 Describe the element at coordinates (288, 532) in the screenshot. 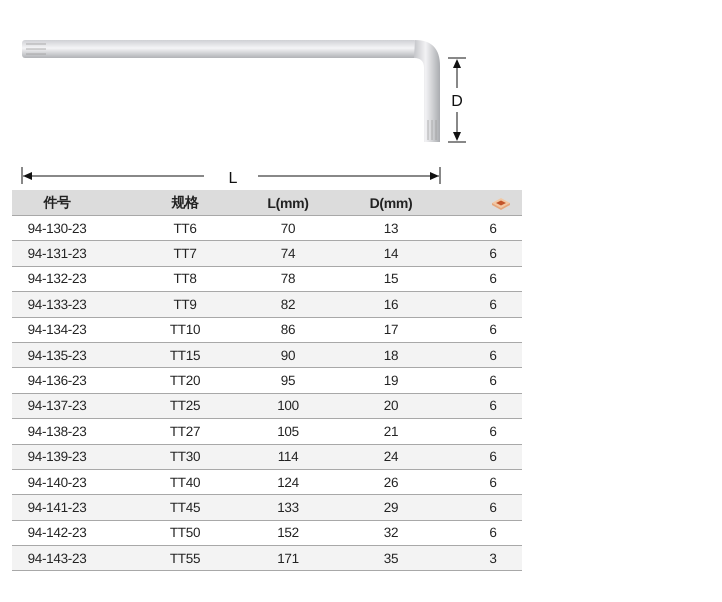

I see `table-cell-text: 152` at that location.